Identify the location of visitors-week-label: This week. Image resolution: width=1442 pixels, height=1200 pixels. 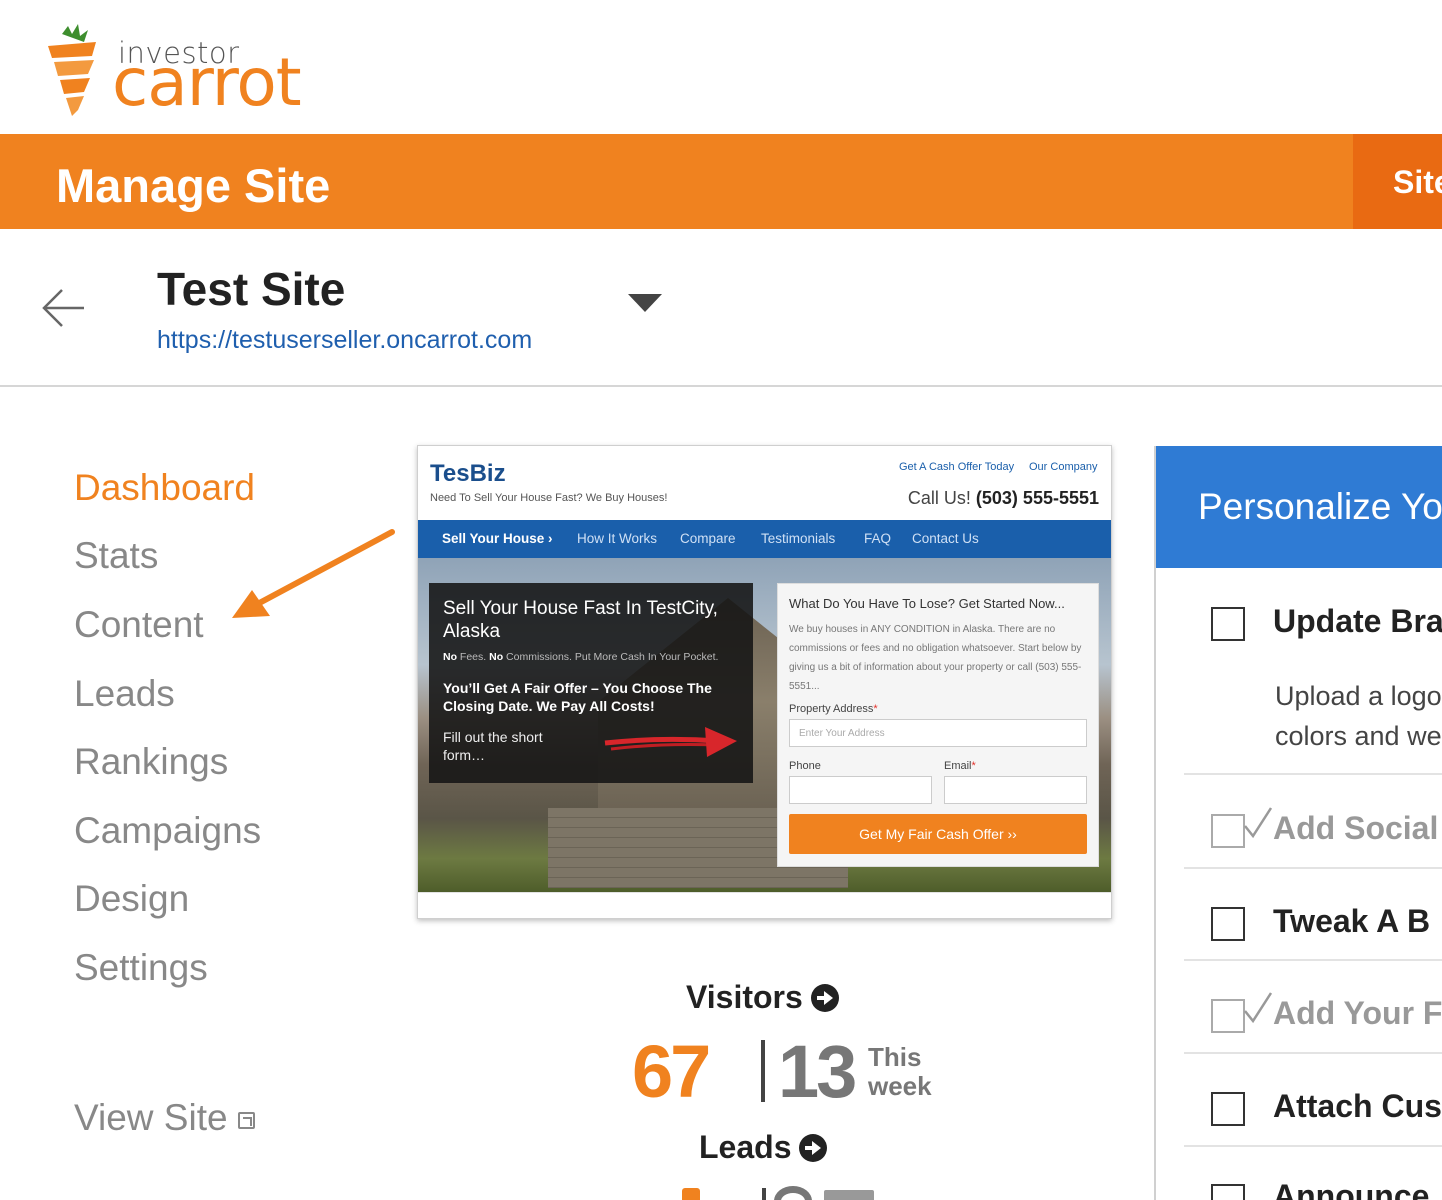
(900, 1071).